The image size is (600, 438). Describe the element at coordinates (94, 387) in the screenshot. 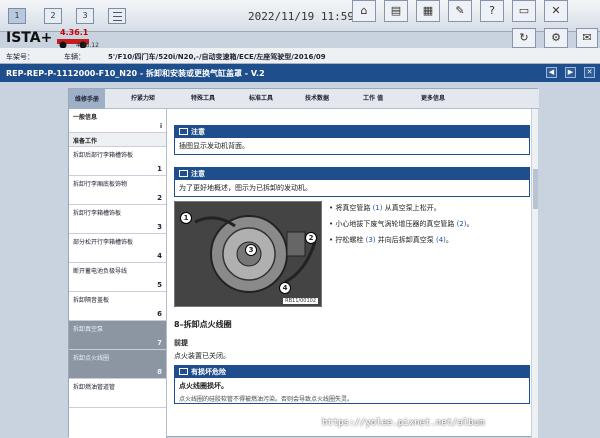

I see `list-item-label: 拆卸燃油管道管` at that location.